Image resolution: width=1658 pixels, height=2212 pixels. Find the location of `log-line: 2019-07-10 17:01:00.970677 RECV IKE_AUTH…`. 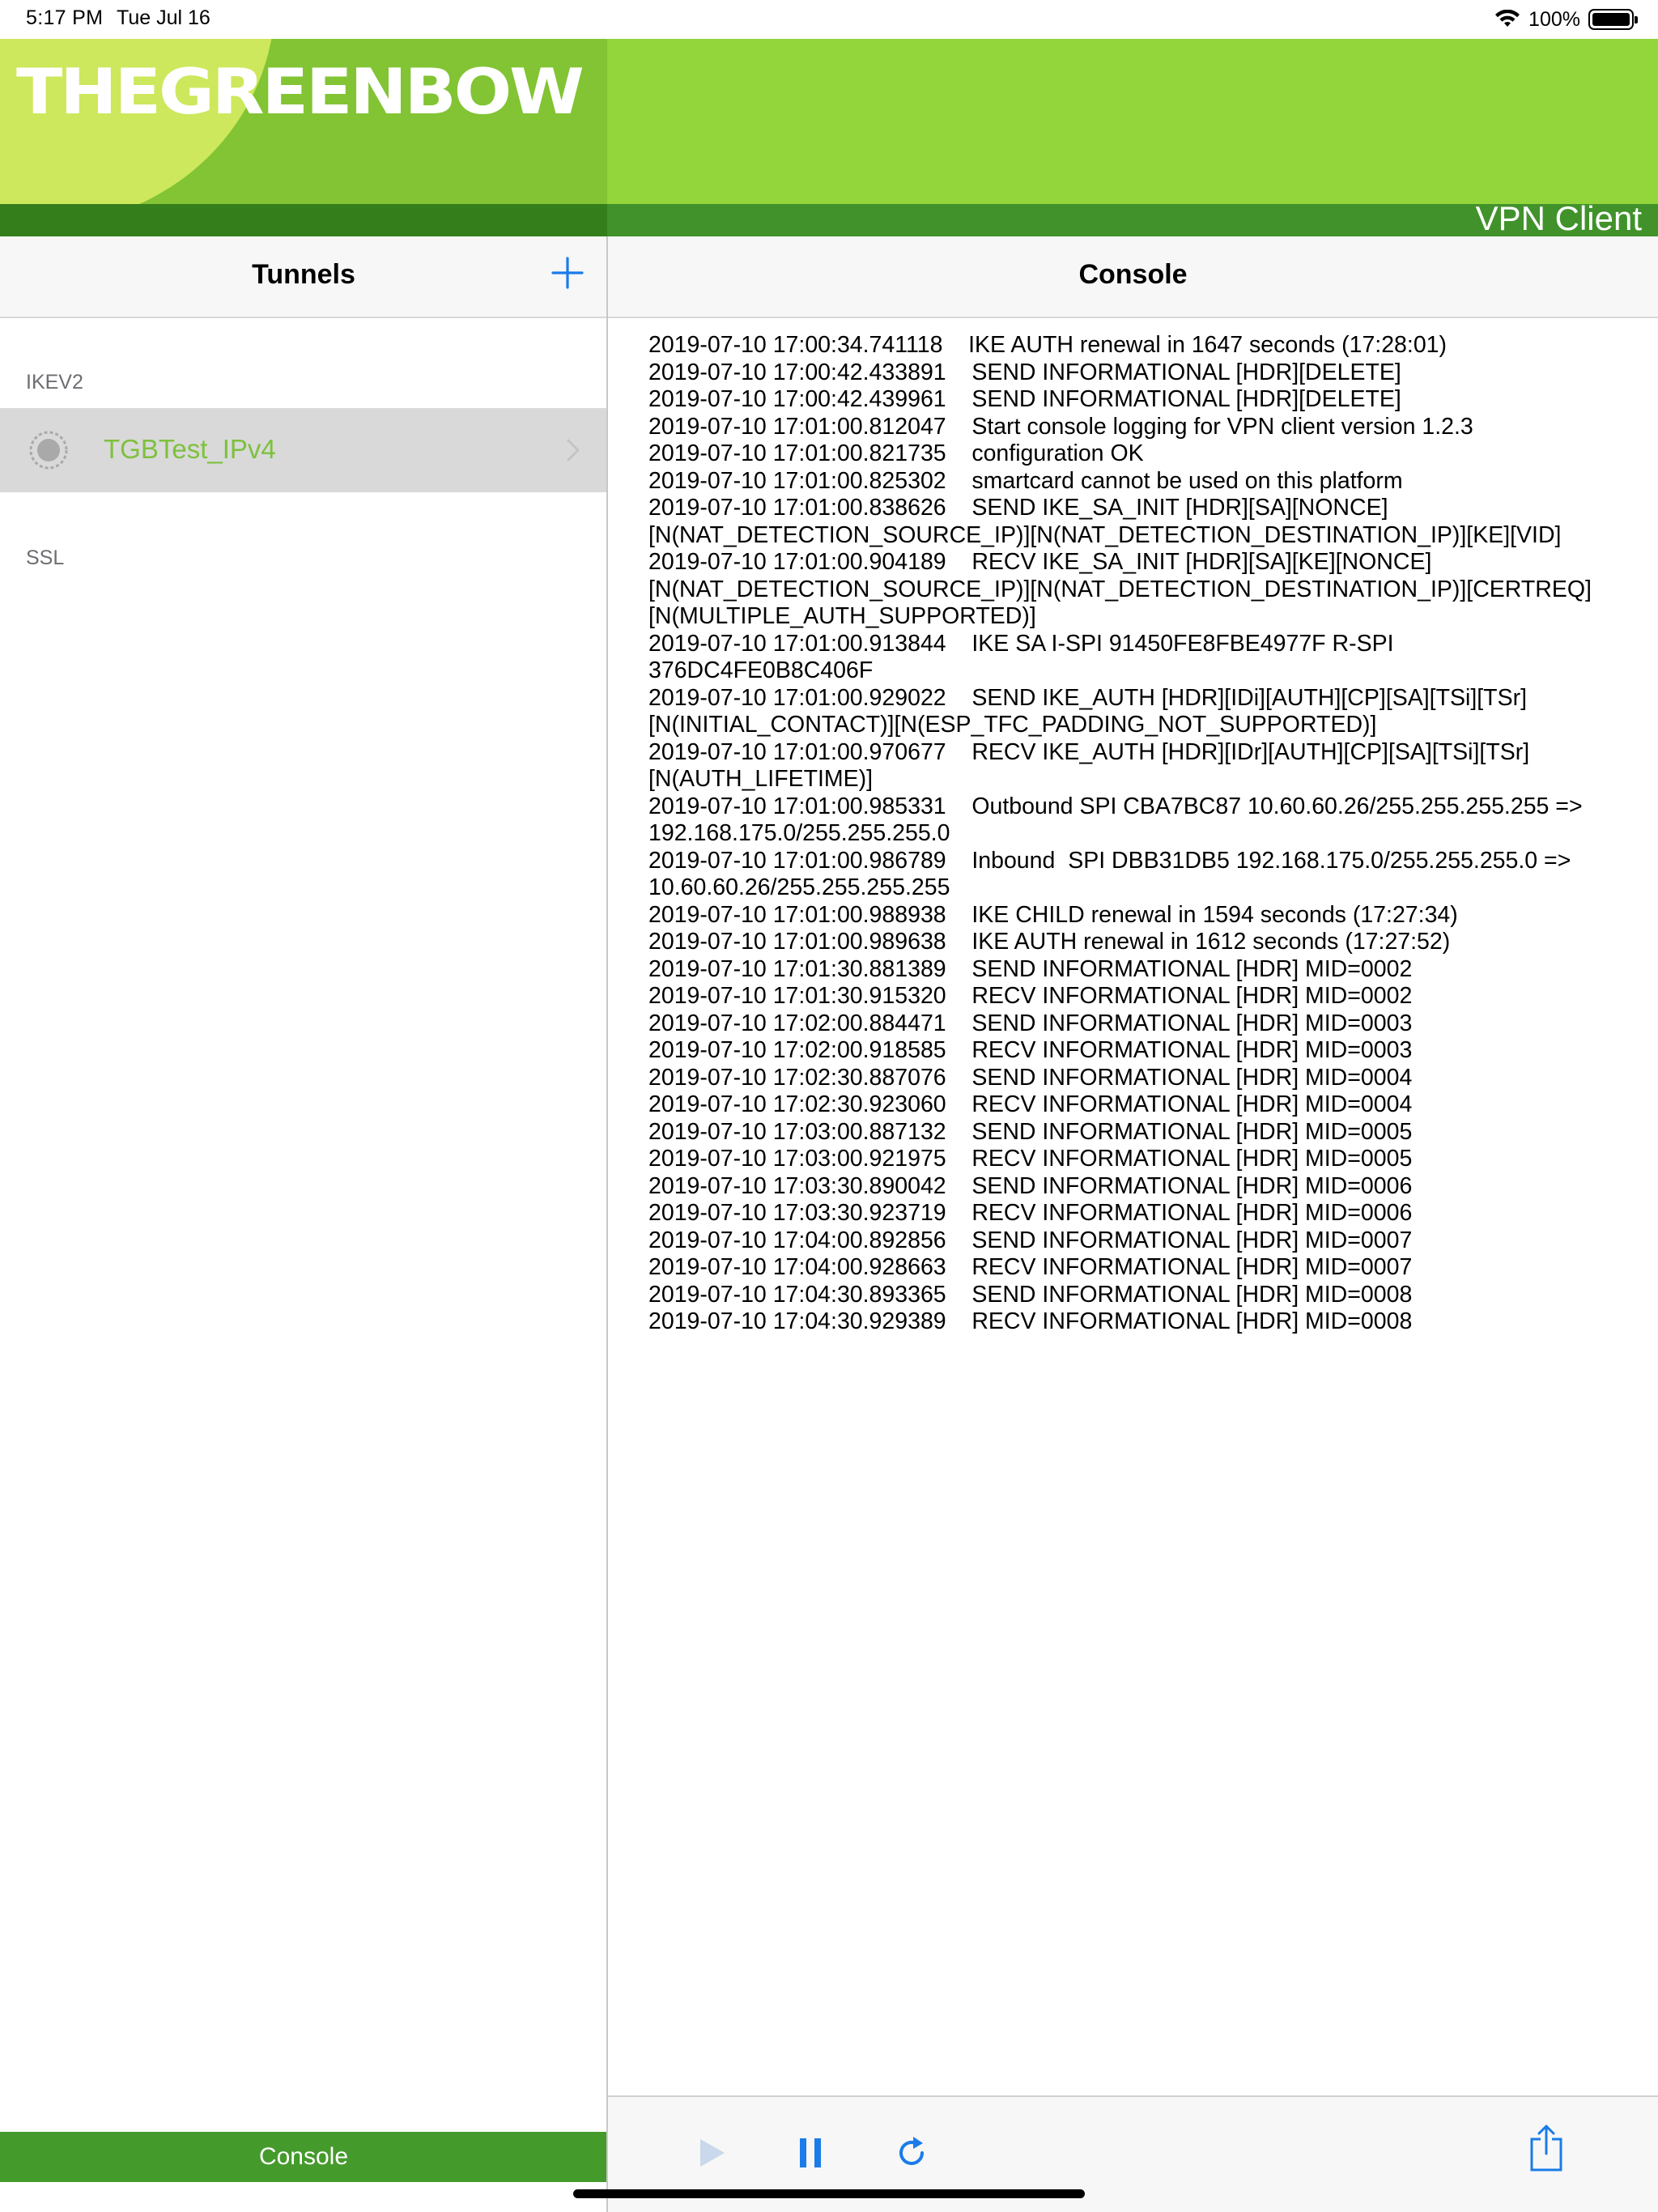

log-line: 2019-07-10 17:01:00.970677 RECV IKE_AUTH… is located at coordinates (1089, 752).